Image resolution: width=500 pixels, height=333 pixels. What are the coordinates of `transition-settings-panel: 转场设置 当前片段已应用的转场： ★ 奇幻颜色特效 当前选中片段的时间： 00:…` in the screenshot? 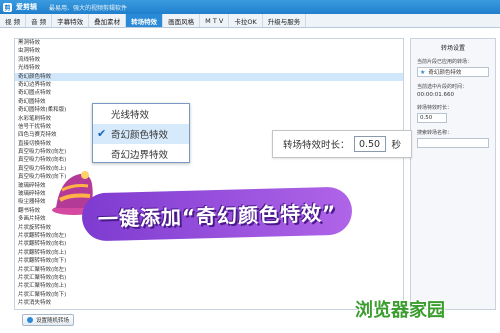 It's located at (453, 174).